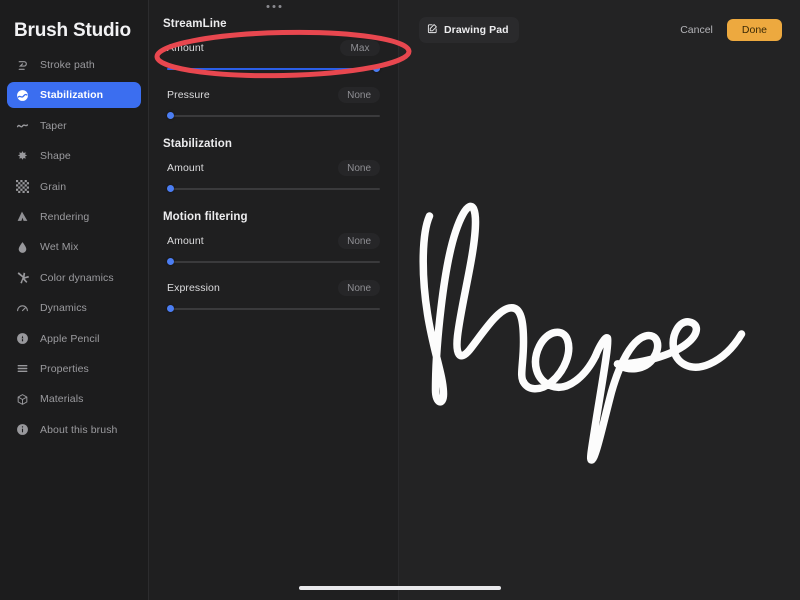 The height and width of the screenshot is (600, 800). What do you see at coordinates (198, 144) in the screenshot?
I see `section-title-stabilization: Stabilization` at bounding box center [198, 144].